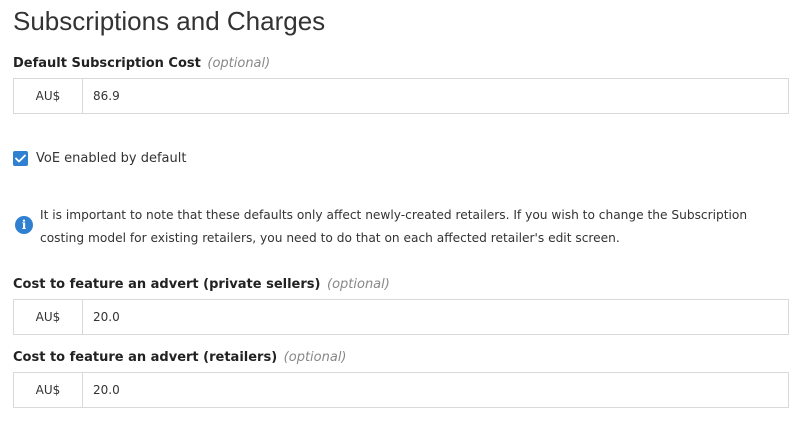 The width and height of the screenshot is (789, 424). I want to click on default-subscription-cost-group: AU$, so click(401, 96).